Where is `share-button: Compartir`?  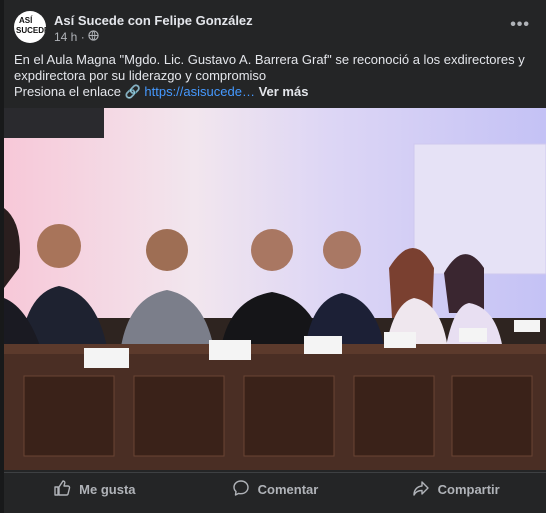 share-button: Compartir is located at coordinates (455, 489).